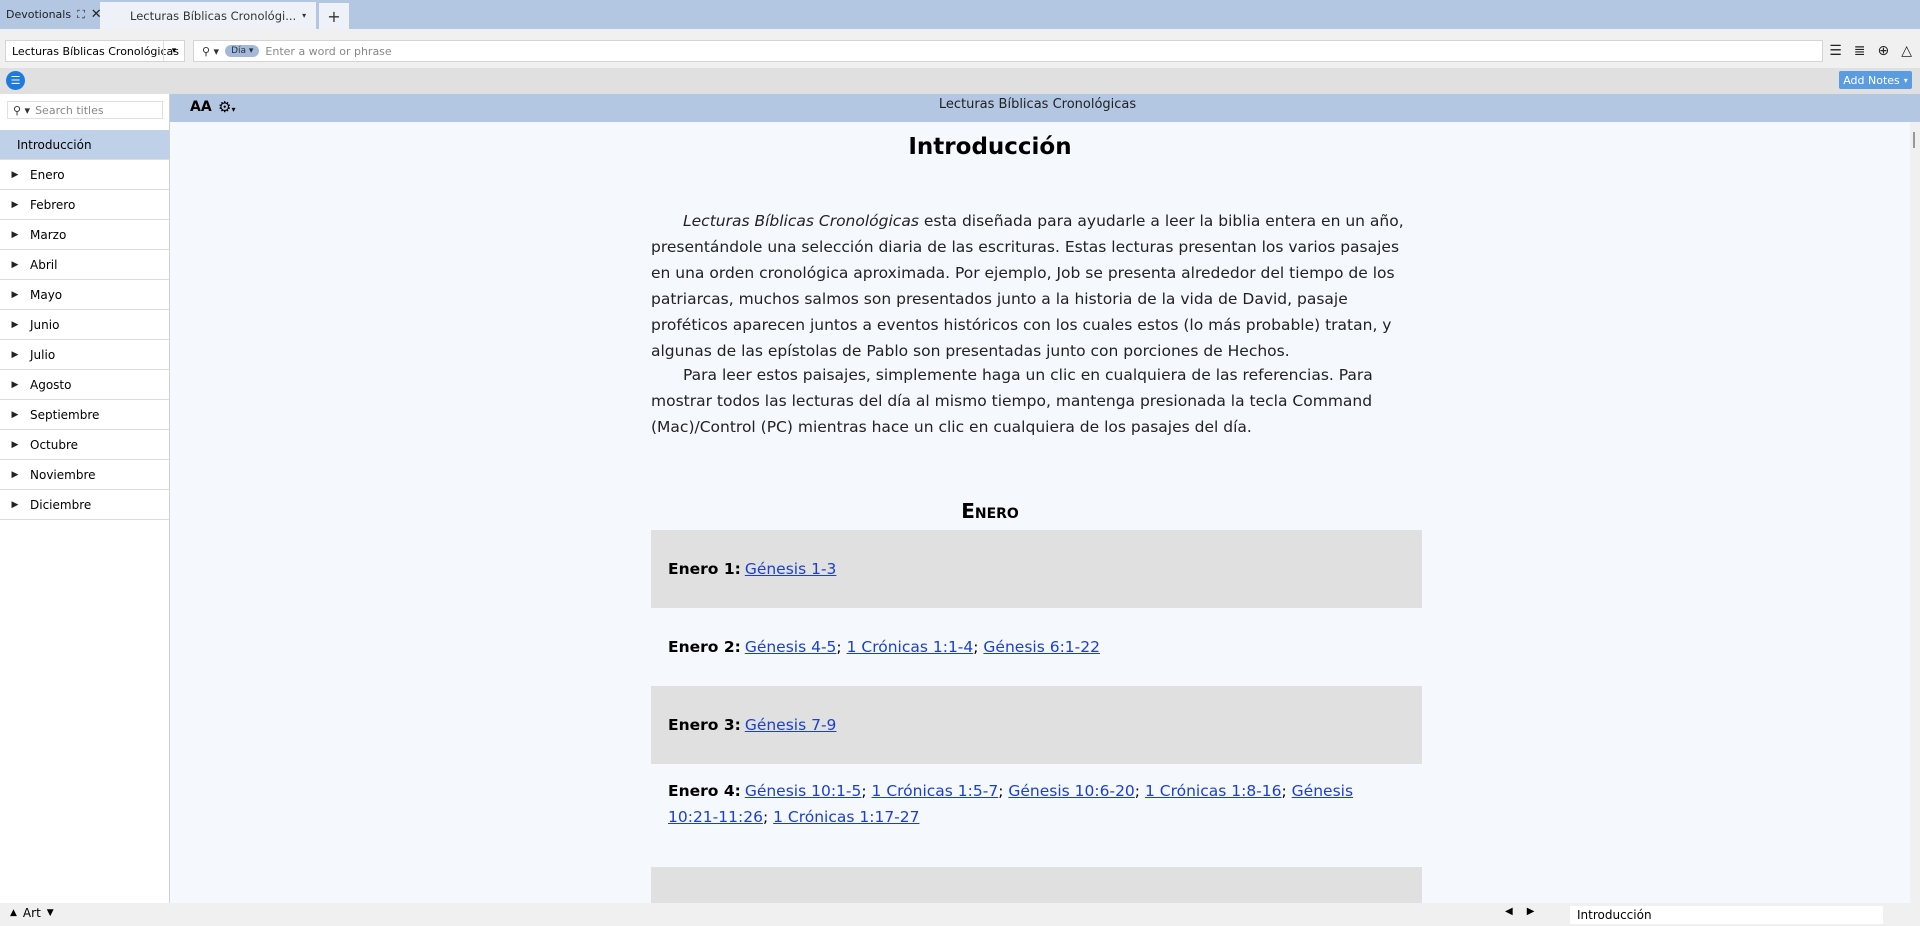 The height and width of the screenshot is (926, 1920). Describe the element at coordinates (85, 110) in the screenshot. I see `title-search-input: ⚲ ▾ Search titles` at that location.